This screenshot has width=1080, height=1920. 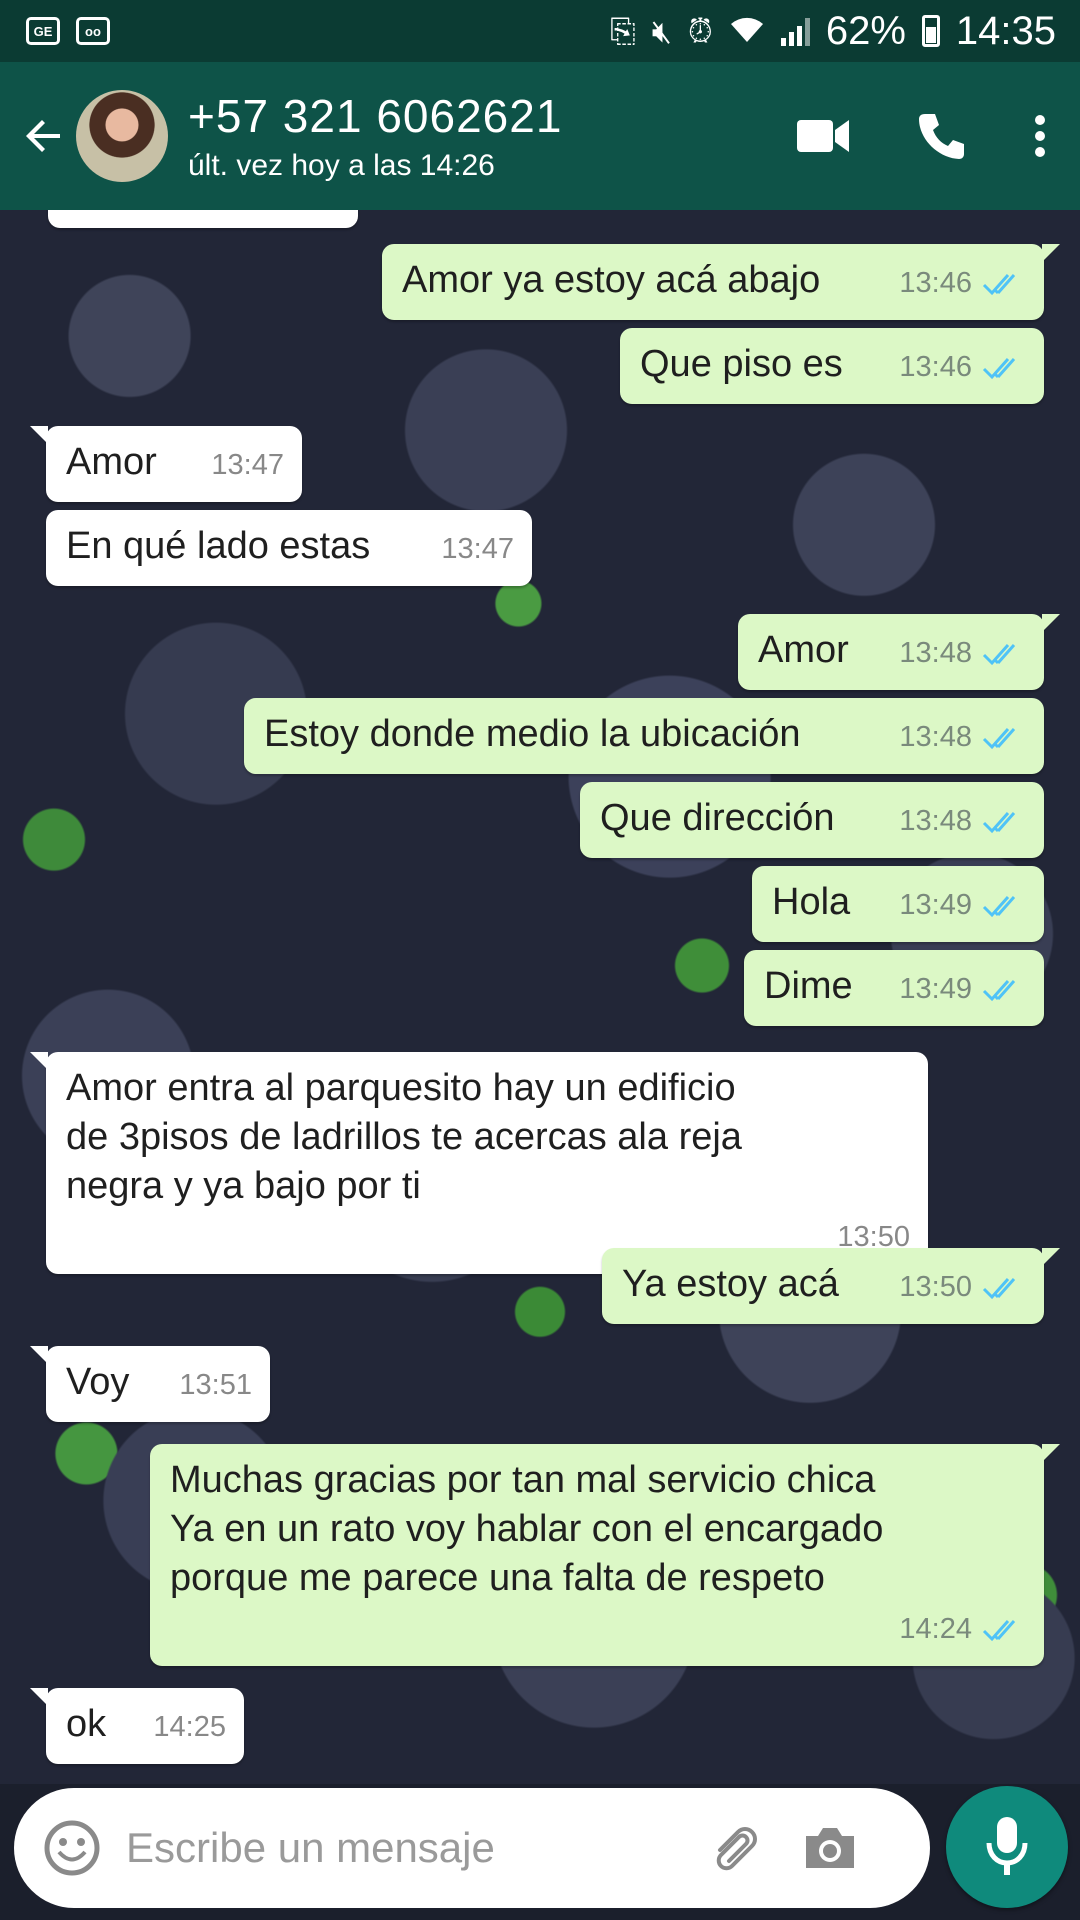 I want to click on message-text: Que piso es, so click(x=741, y=364).